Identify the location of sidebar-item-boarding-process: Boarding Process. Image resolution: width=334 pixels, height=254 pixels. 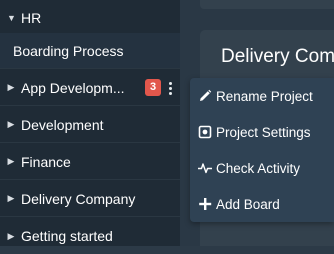
(90, 51).